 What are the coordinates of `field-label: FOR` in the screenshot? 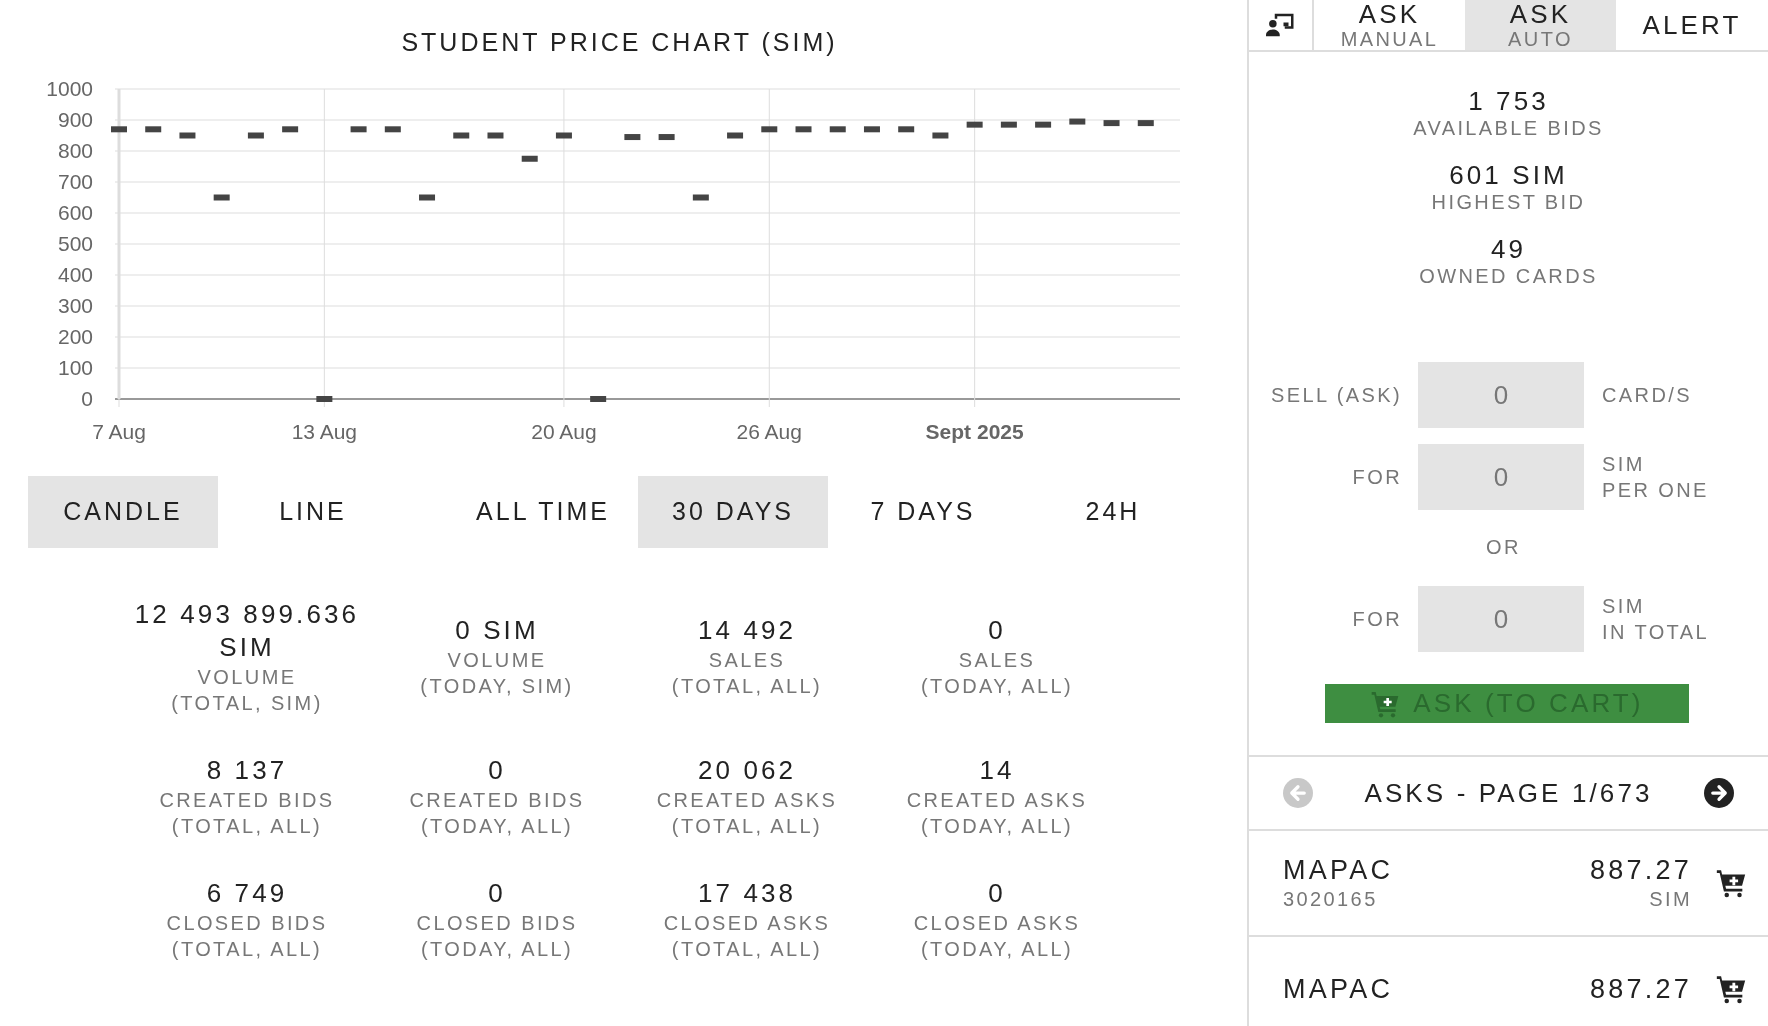 It's located at (1377, 619).